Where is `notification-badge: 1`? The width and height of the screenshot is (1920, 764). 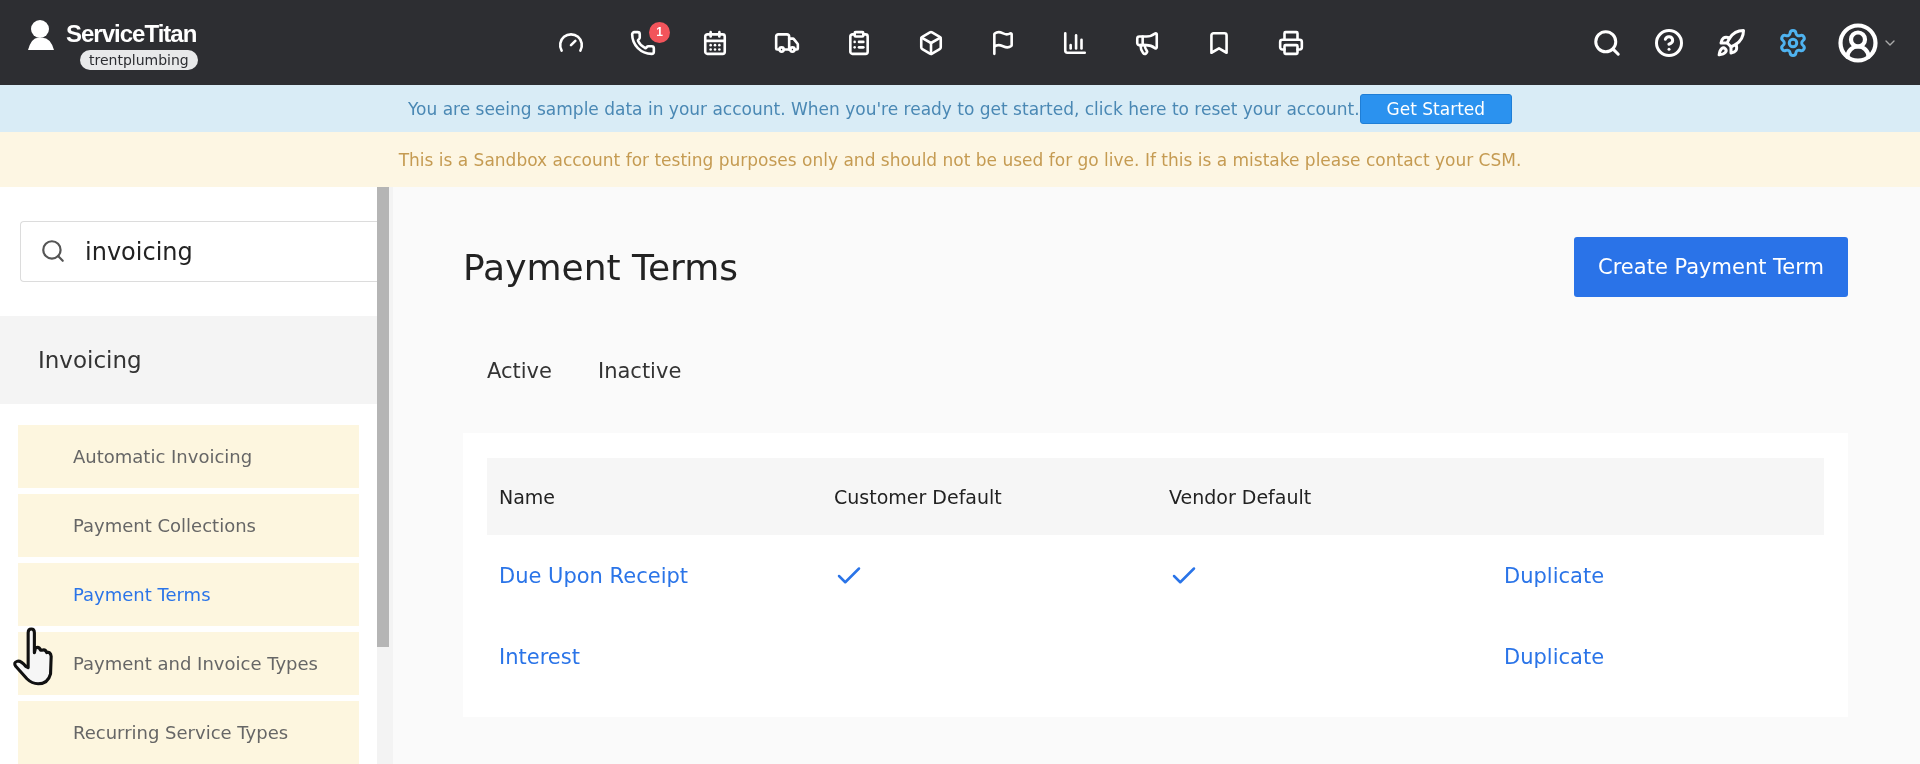 notification-badge: 1 is located at coordinates (659, 32).